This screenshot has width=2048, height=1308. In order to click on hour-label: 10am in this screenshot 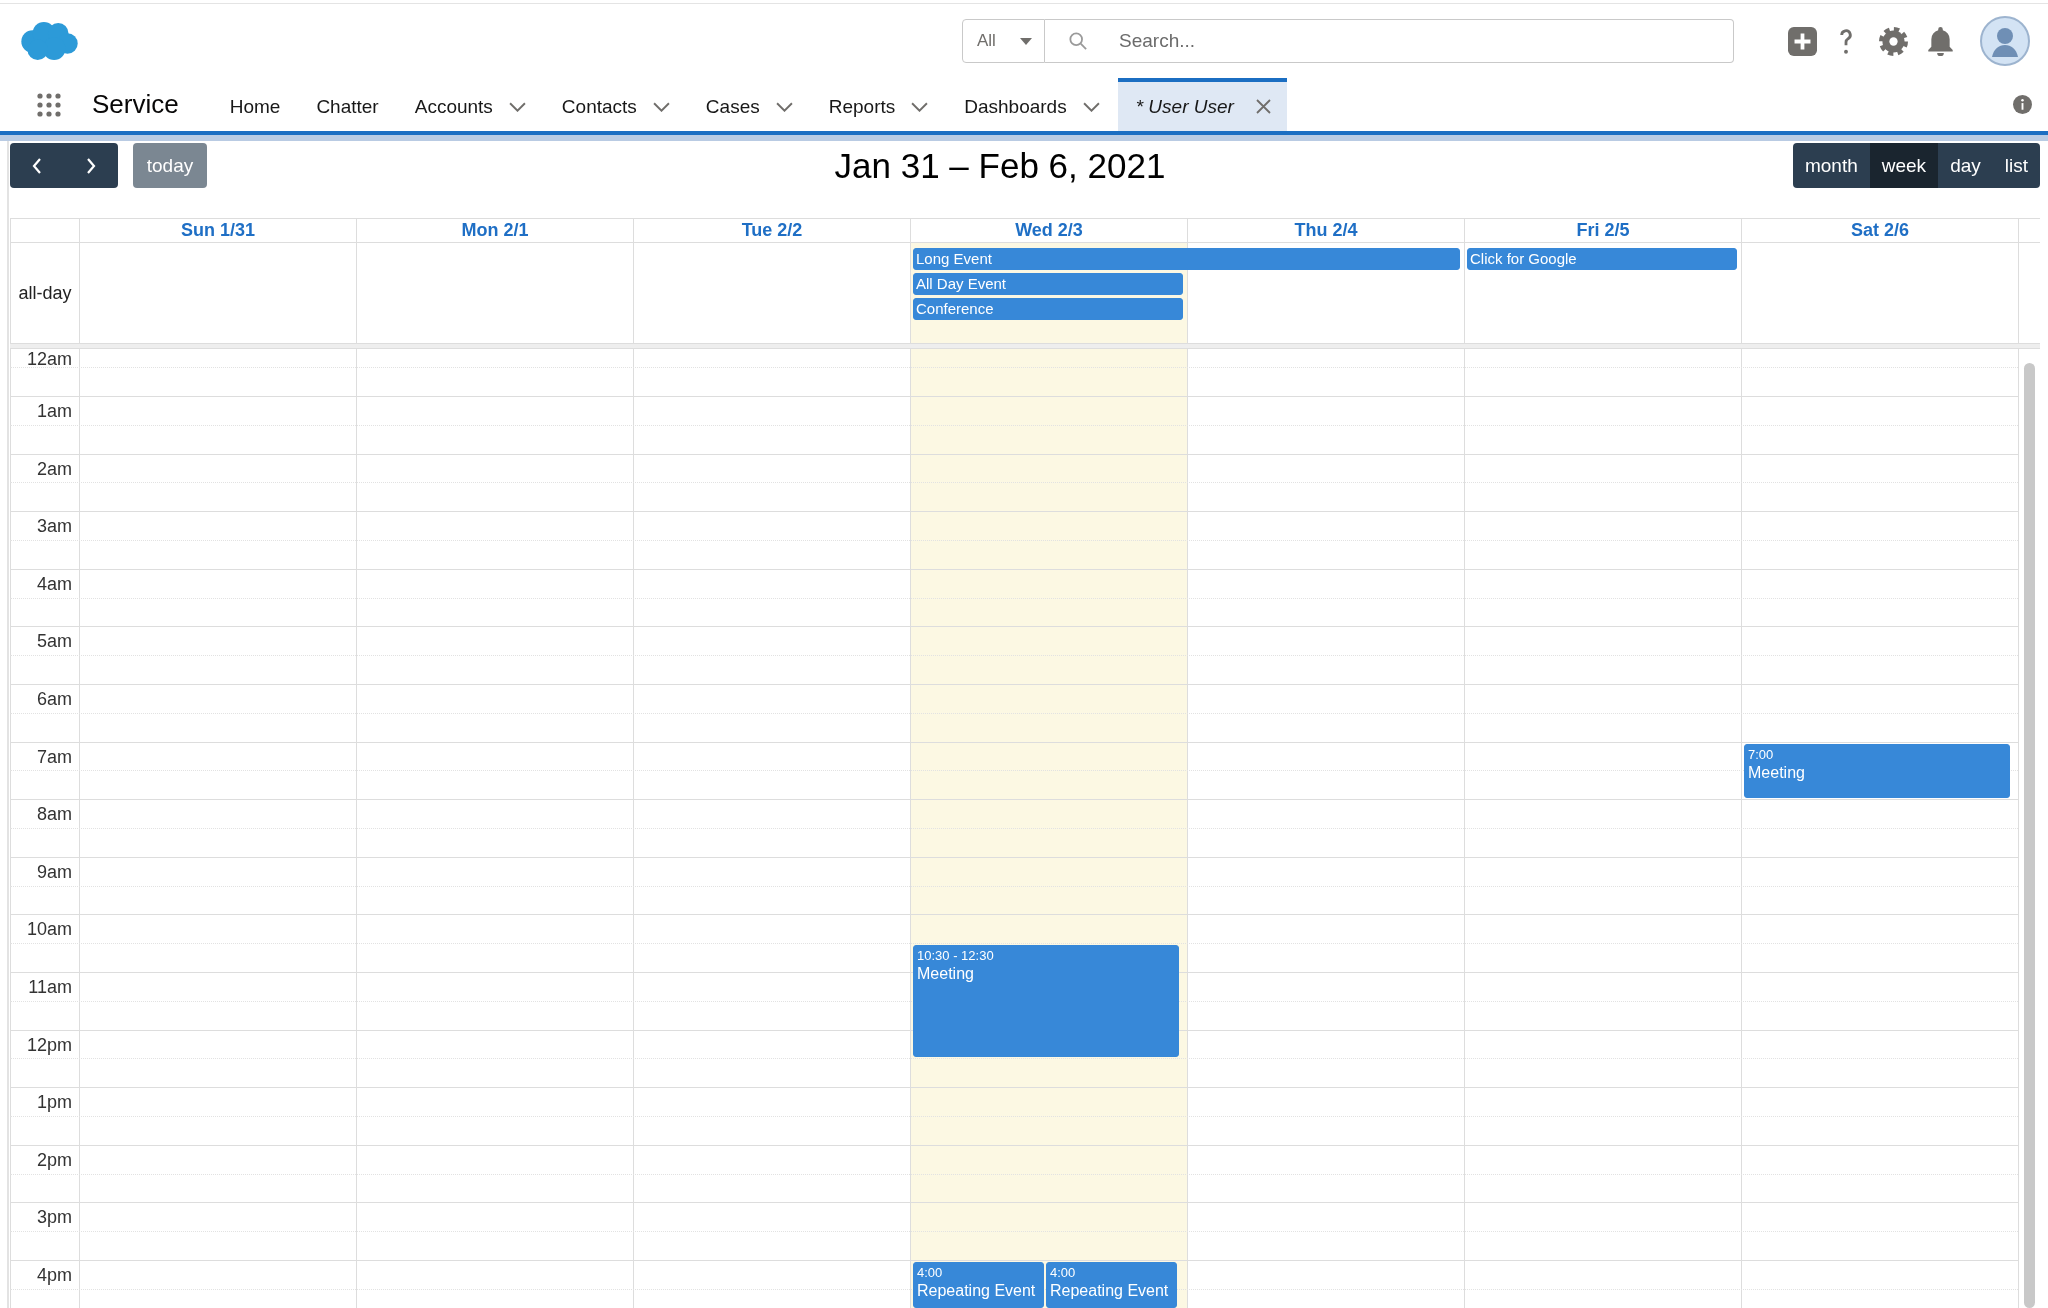, I will do `click(49, 929)`.